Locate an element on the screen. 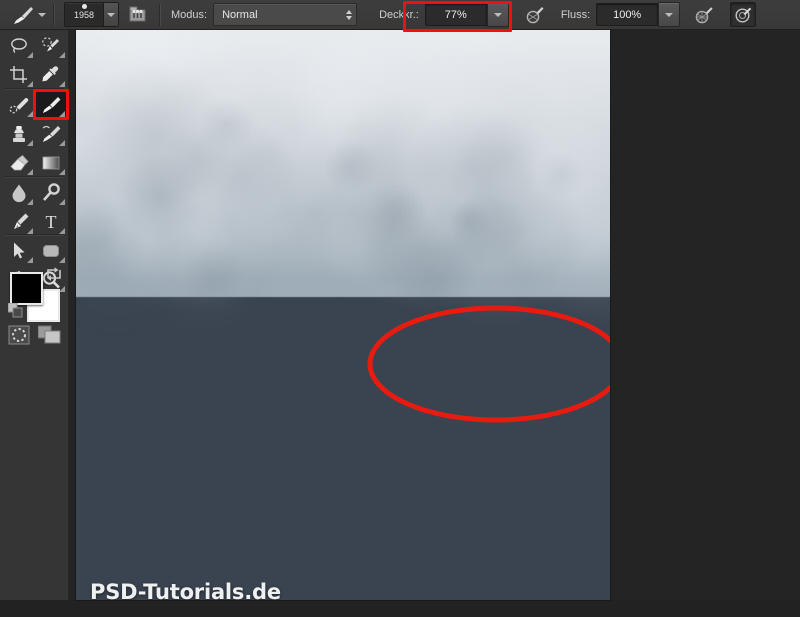 This screenshot has height=617, width=800. airbrush-toggle-button is located at coordinates (704, 14).